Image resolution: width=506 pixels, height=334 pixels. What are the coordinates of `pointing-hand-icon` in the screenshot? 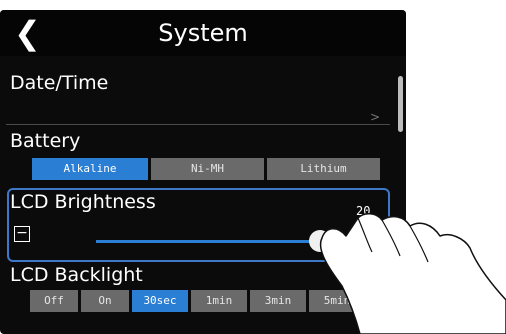 It's located at (412, 273).